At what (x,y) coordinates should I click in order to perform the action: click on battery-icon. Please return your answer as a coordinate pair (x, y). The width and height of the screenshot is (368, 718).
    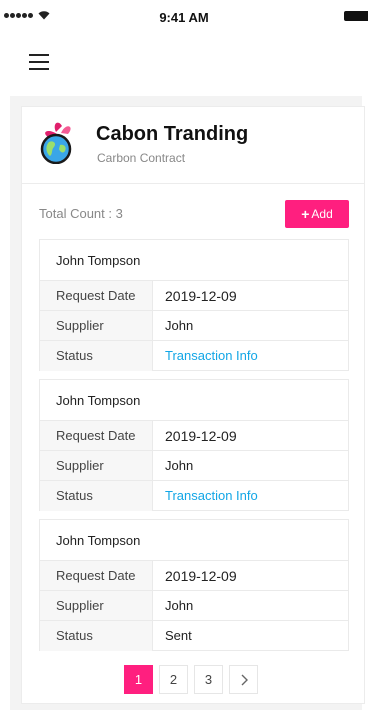
    Looking at the image, I should click on (356, 16).